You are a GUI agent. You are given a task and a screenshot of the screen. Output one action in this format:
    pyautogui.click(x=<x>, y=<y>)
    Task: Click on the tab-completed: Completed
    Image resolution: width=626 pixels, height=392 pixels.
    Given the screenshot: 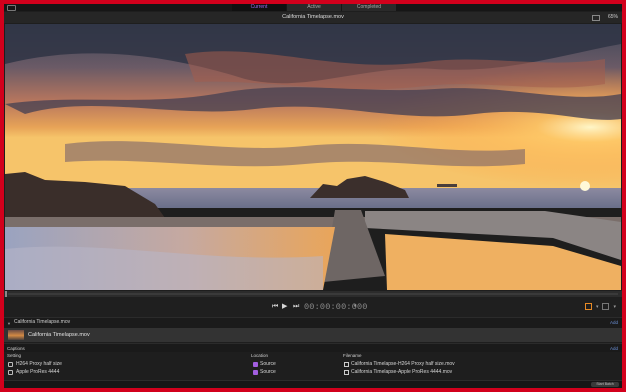 What is the action you would take?
    pyautogui.click(x=369, y=7)
    